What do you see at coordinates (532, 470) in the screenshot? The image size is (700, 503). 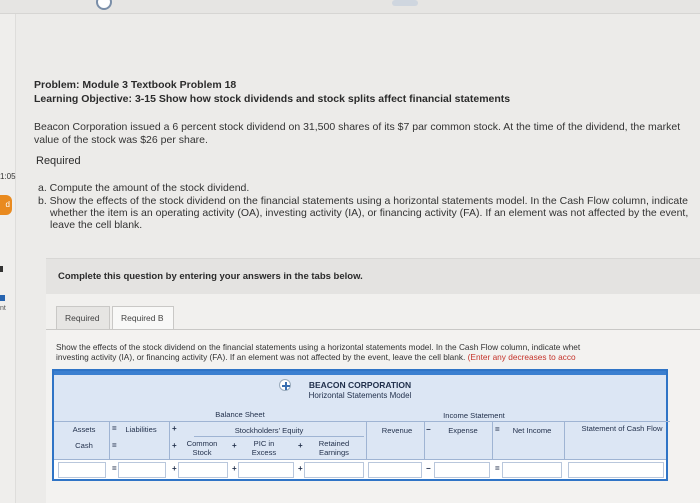 I see `net-income-input` at bounding box center [532, 470].